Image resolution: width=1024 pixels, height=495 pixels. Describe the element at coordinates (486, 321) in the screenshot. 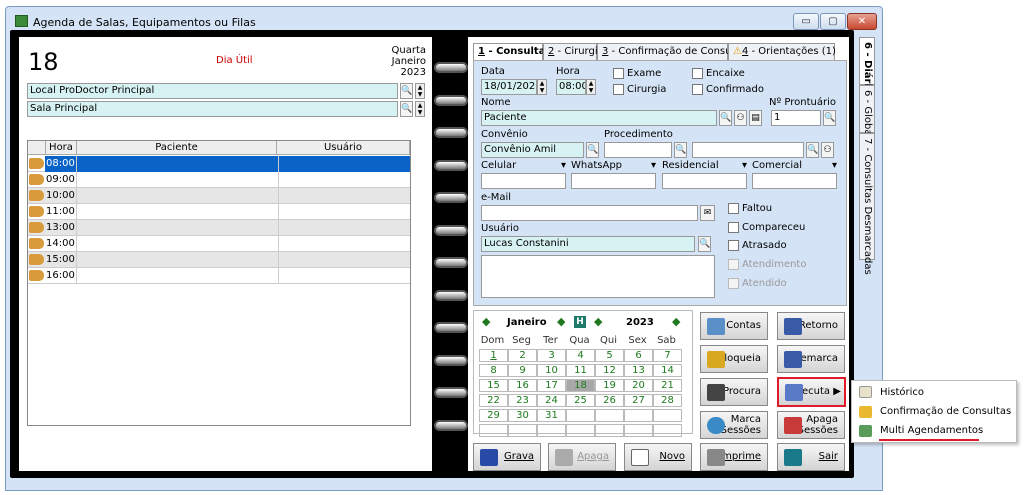

I see `prev-month-icon: ◆` at that location.